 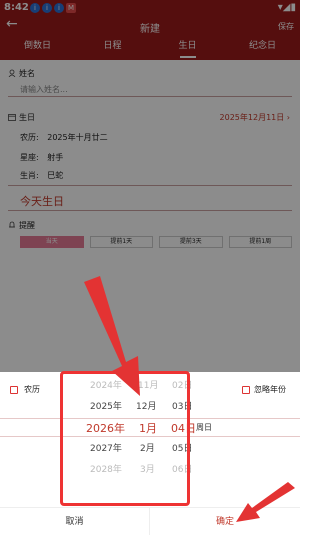 I want to click on annotation-arrow-down, so click(x=112, y=336).